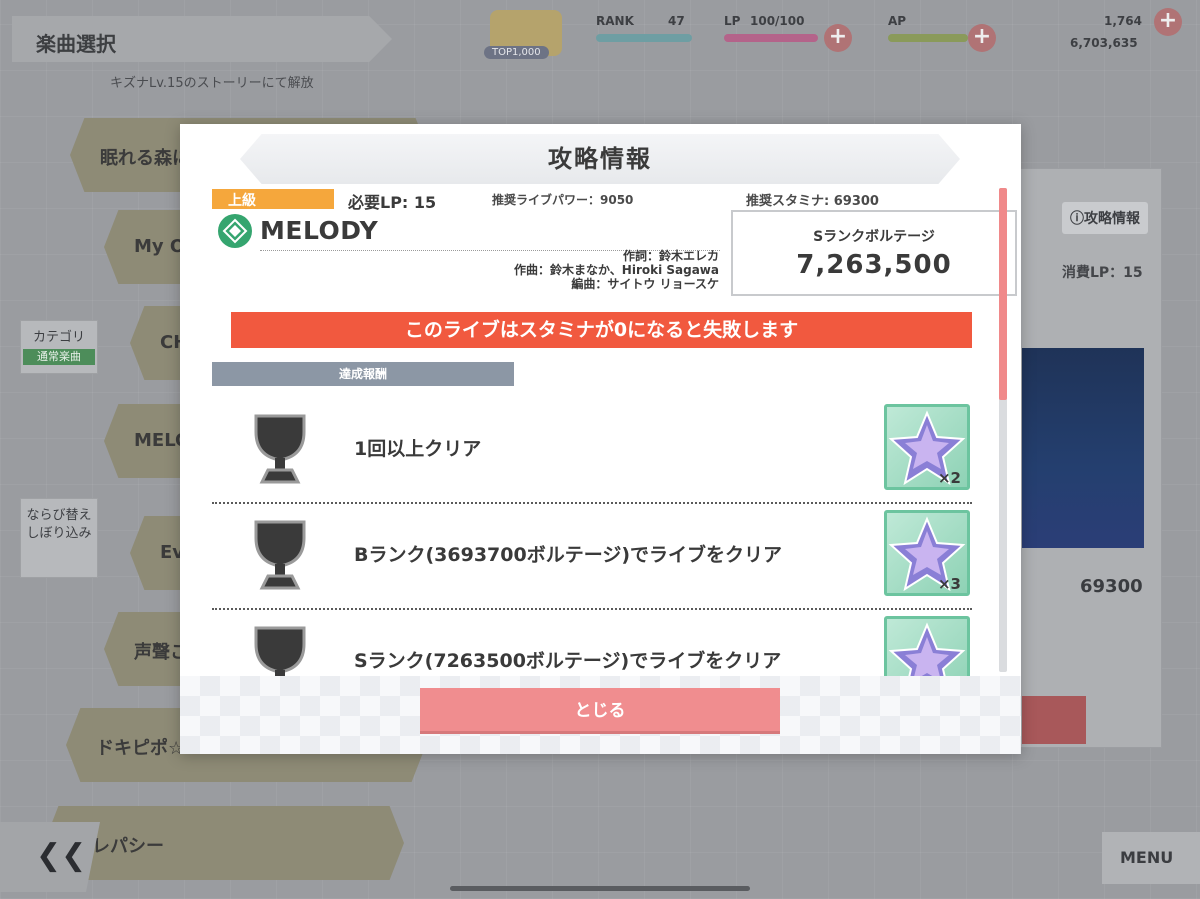 Image resolution: width=1200 pixels, height=899 pixels. What do you see at coordinates (1104, 43) in the screenshot?
I see `gold-count: 6,703,635` at bounding box center [1104, 43].